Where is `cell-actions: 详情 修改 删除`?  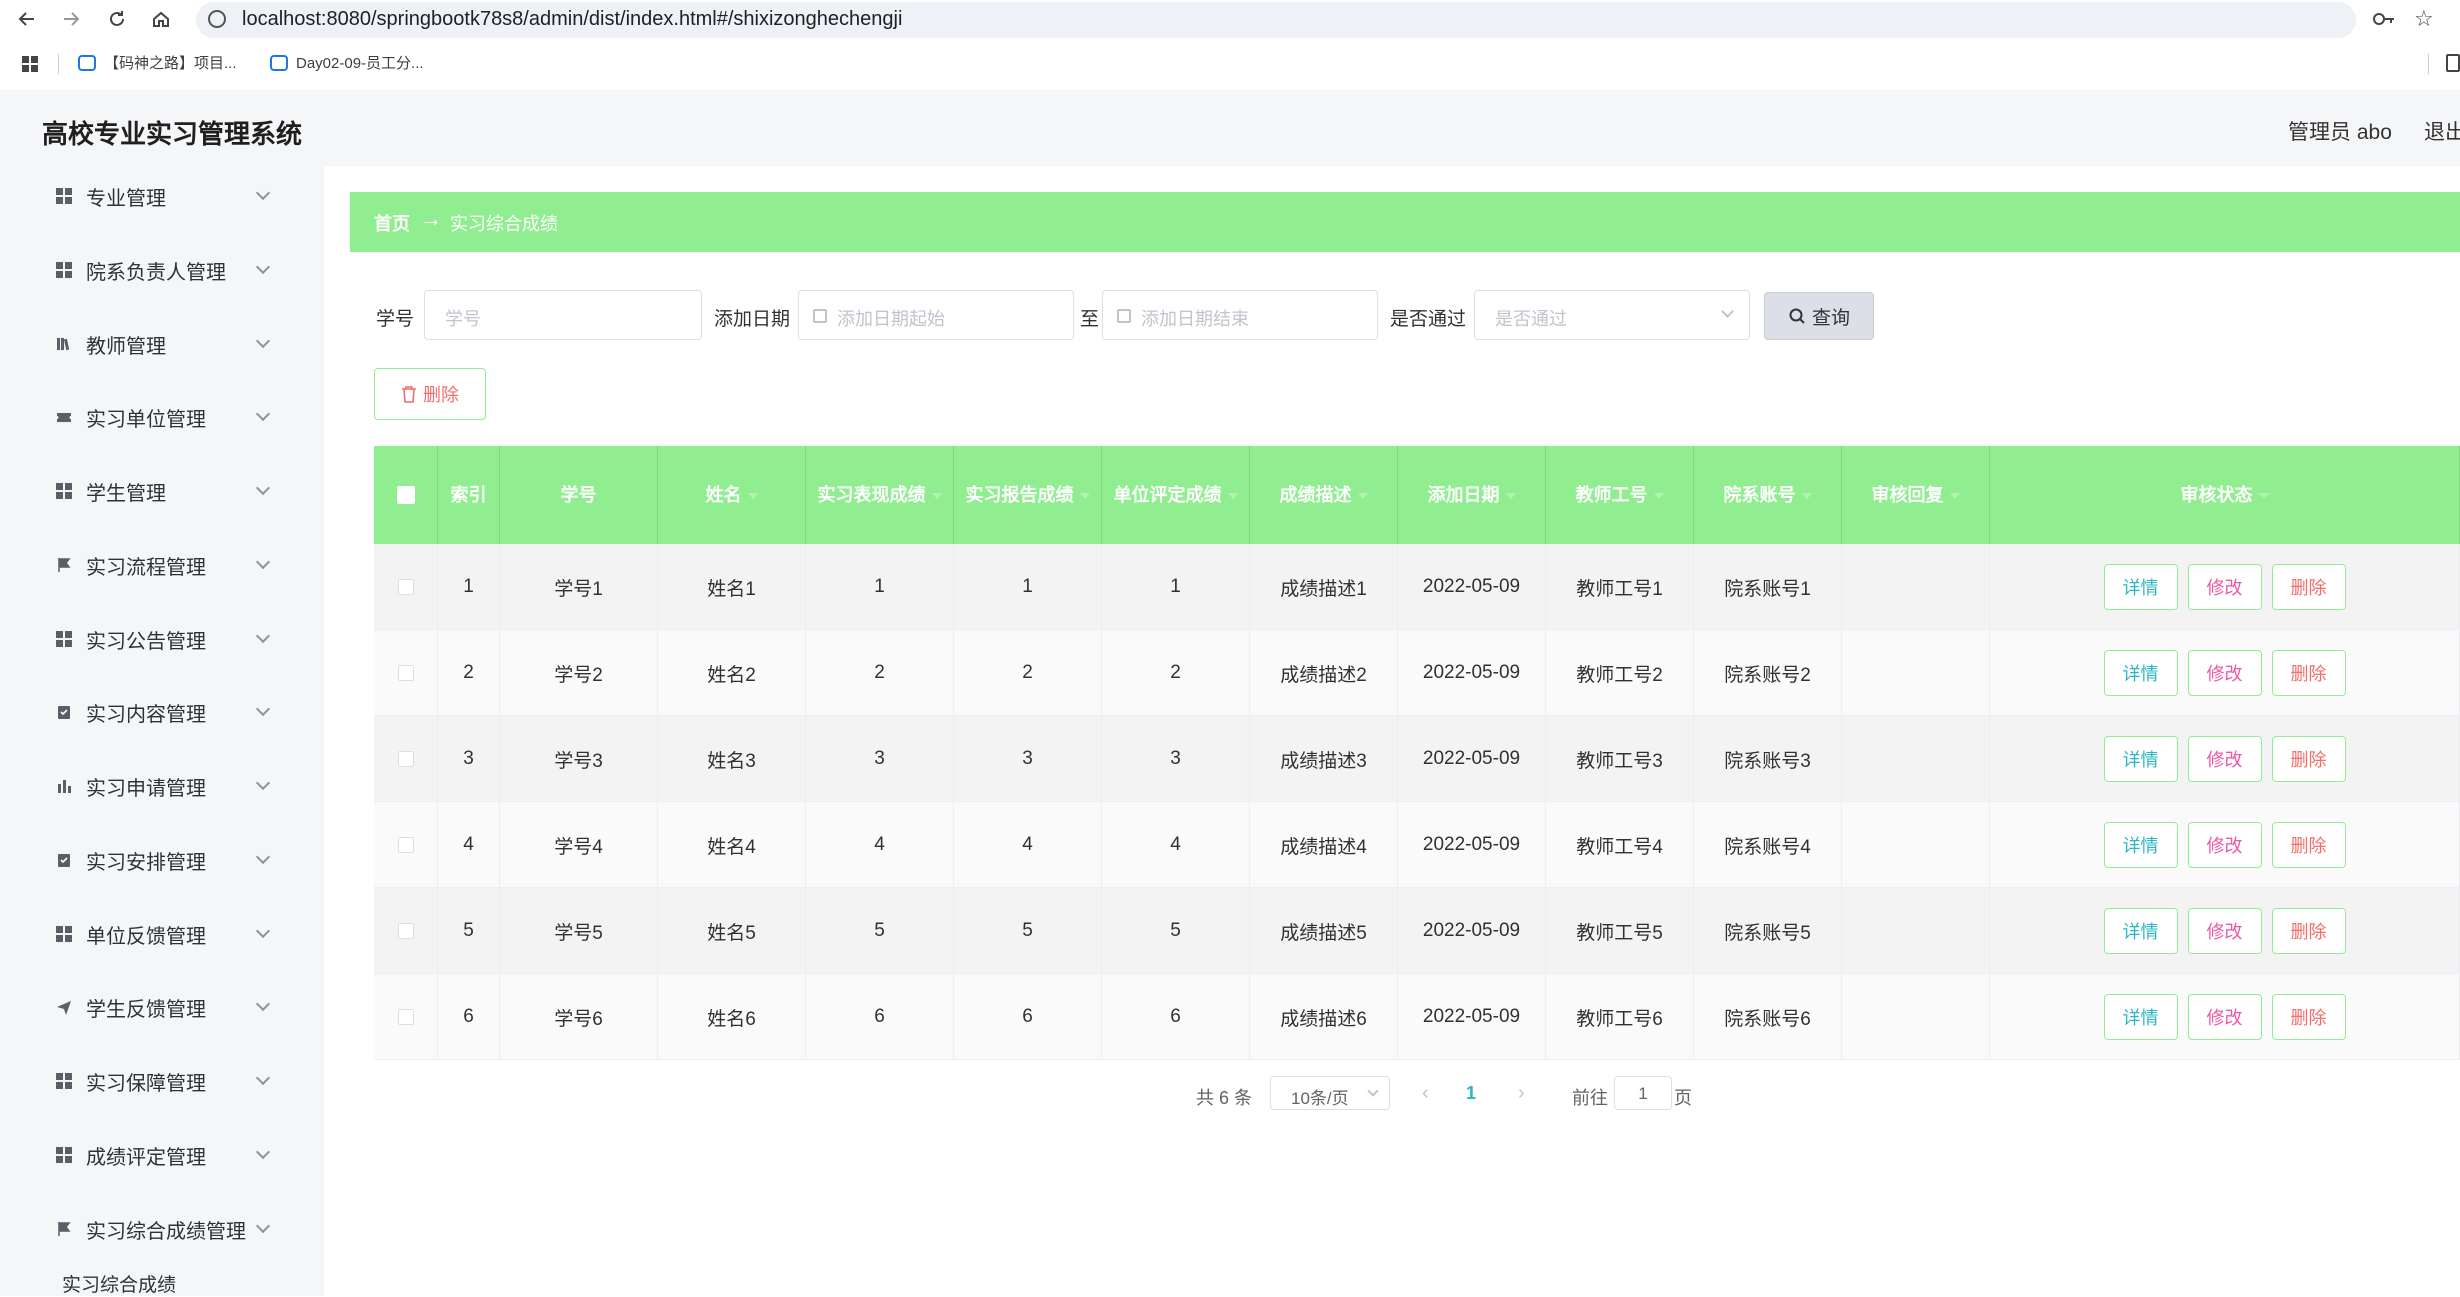 cell-actions: 详情 修改 删除 is located at coordinates (2225, 673).